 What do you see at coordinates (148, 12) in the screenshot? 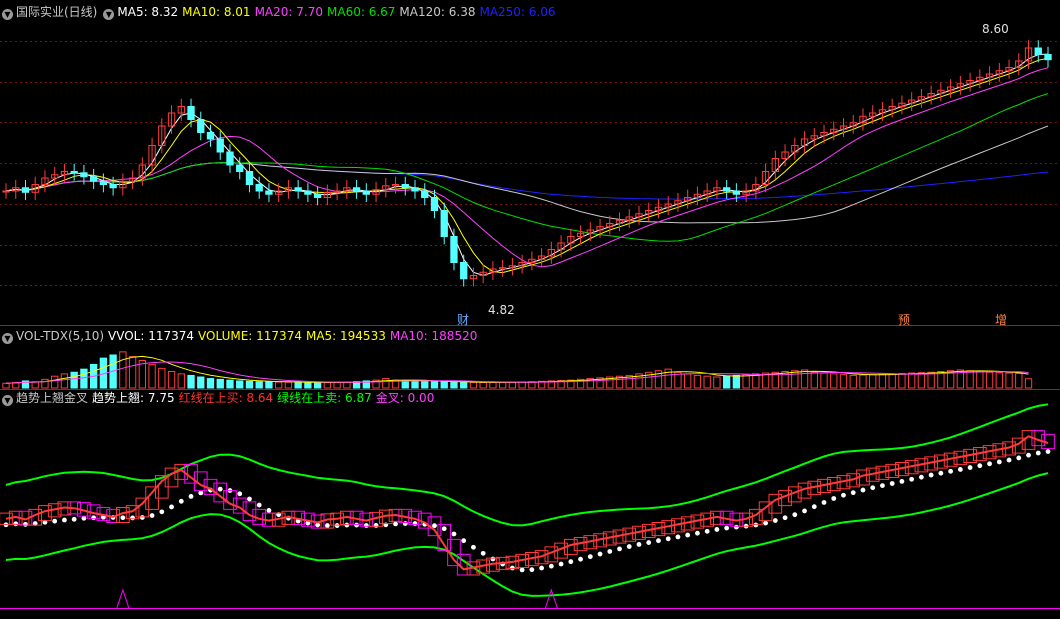
I see `ma5-label: MA5: 8.32` at bounding box center [148, 12].